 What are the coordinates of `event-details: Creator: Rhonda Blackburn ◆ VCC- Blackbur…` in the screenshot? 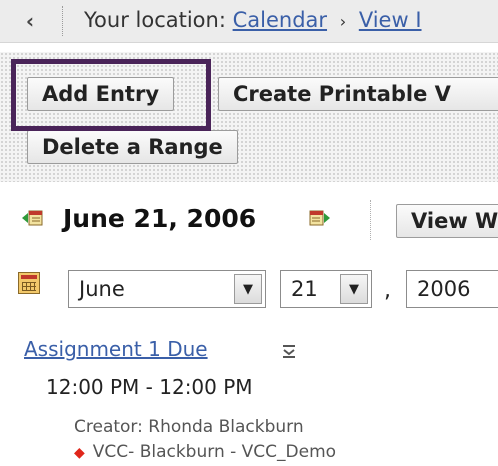 It's located at (205, 440).